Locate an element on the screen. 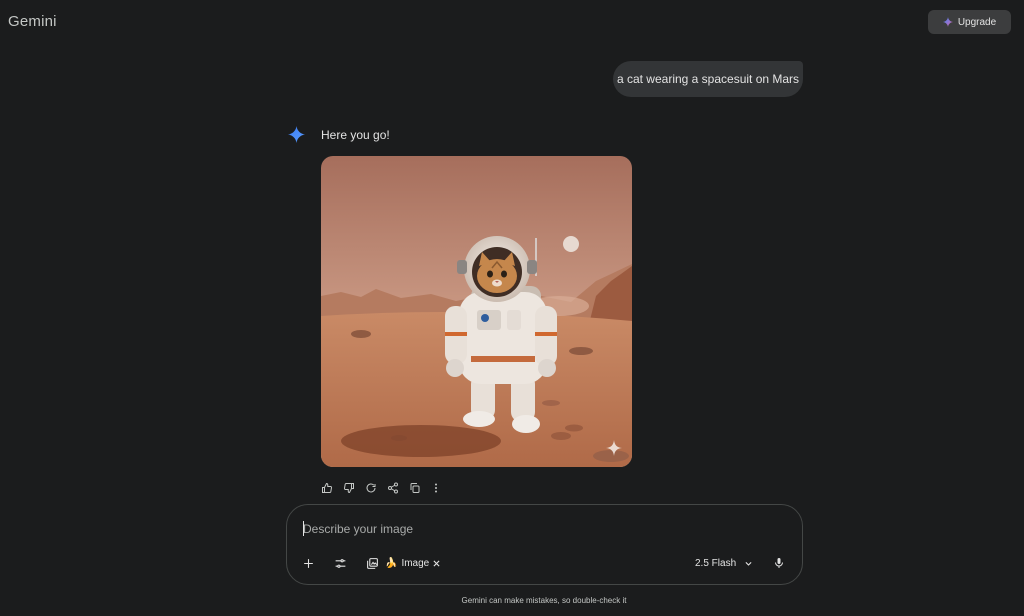 The image size is (1024, 616). image-mode-chip: 🍌 Image is located at coordinates (407, 563).